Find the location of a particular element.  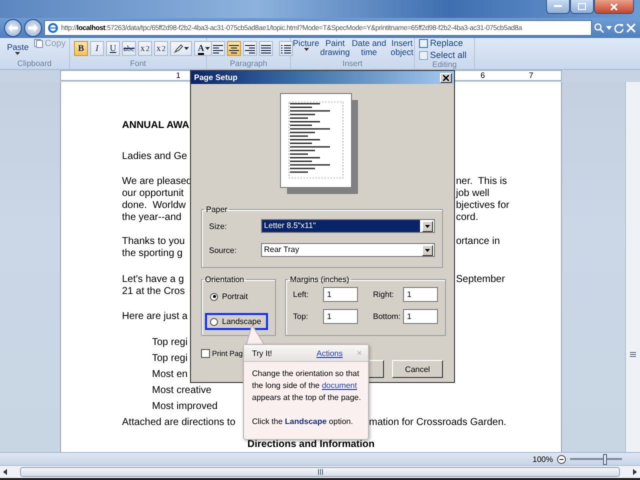

document-link: document is located at coordinates (339, 385).